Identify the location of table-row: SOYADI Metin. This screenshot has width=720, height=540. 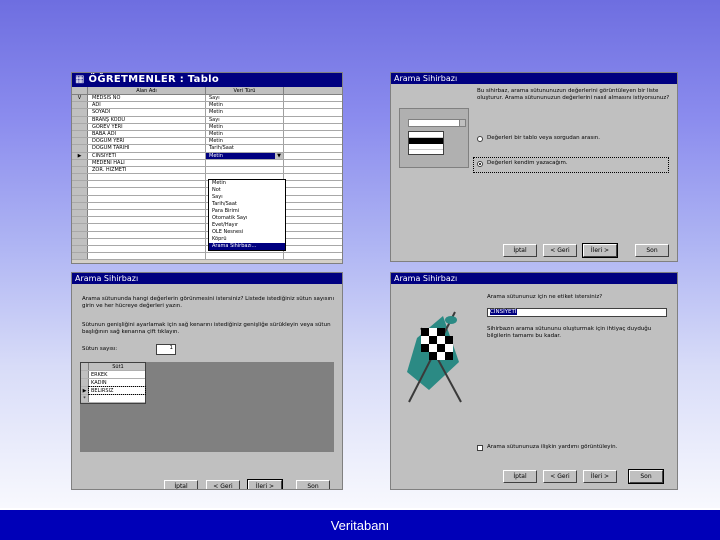
(207, 113).